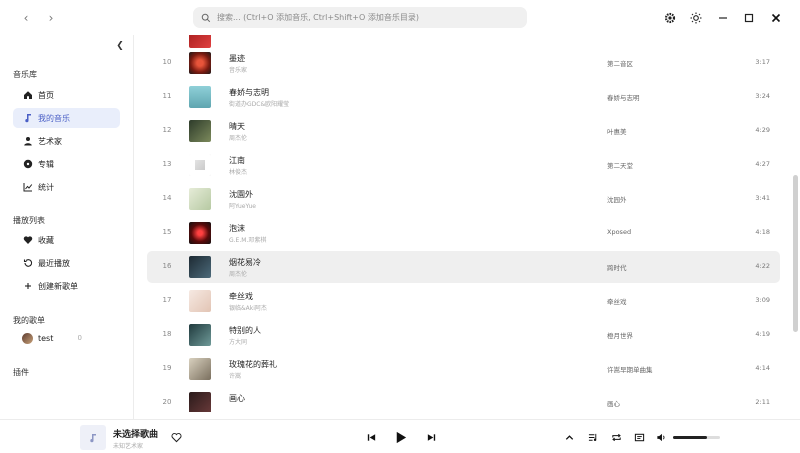  What do you see at coordinates (128, 446) in the screenshot?
I see `now-playing-artist: 未知艺术家` at bounding box center [128, 446].